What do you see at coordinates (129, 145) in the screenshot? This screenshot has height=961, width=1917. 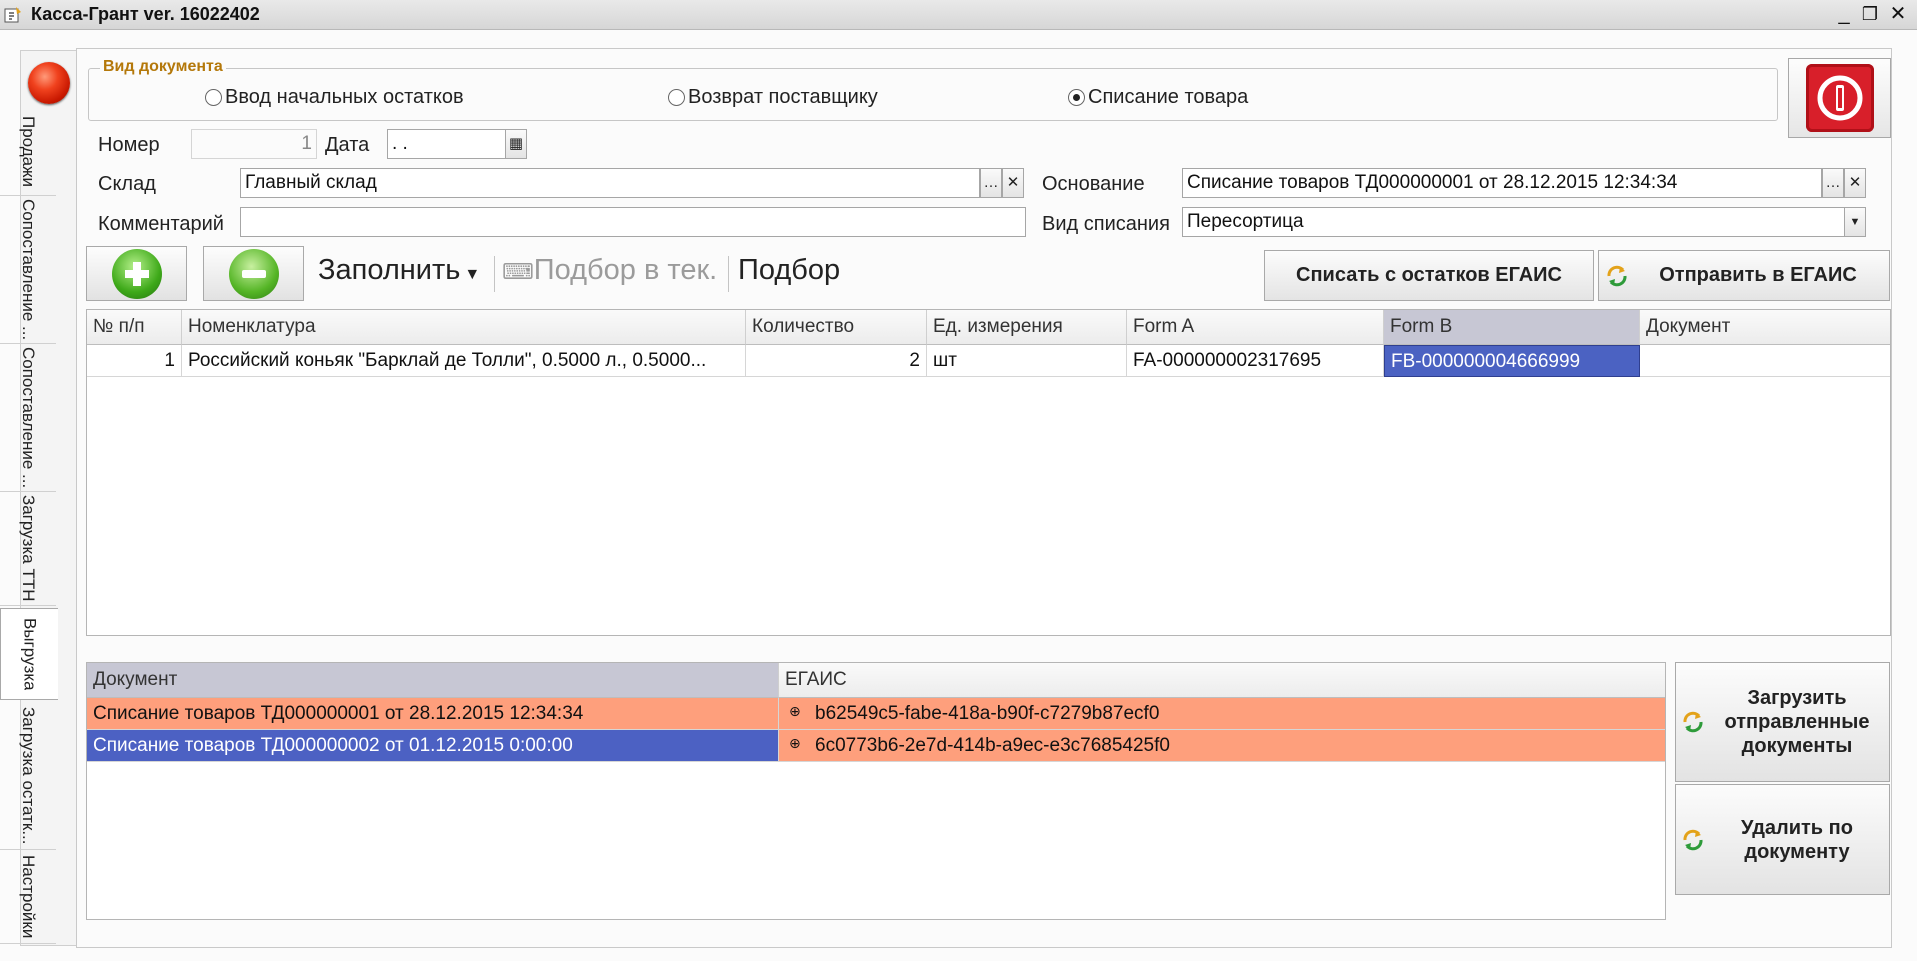 I see `number-label: Номер` at bounding box center [129, 145].